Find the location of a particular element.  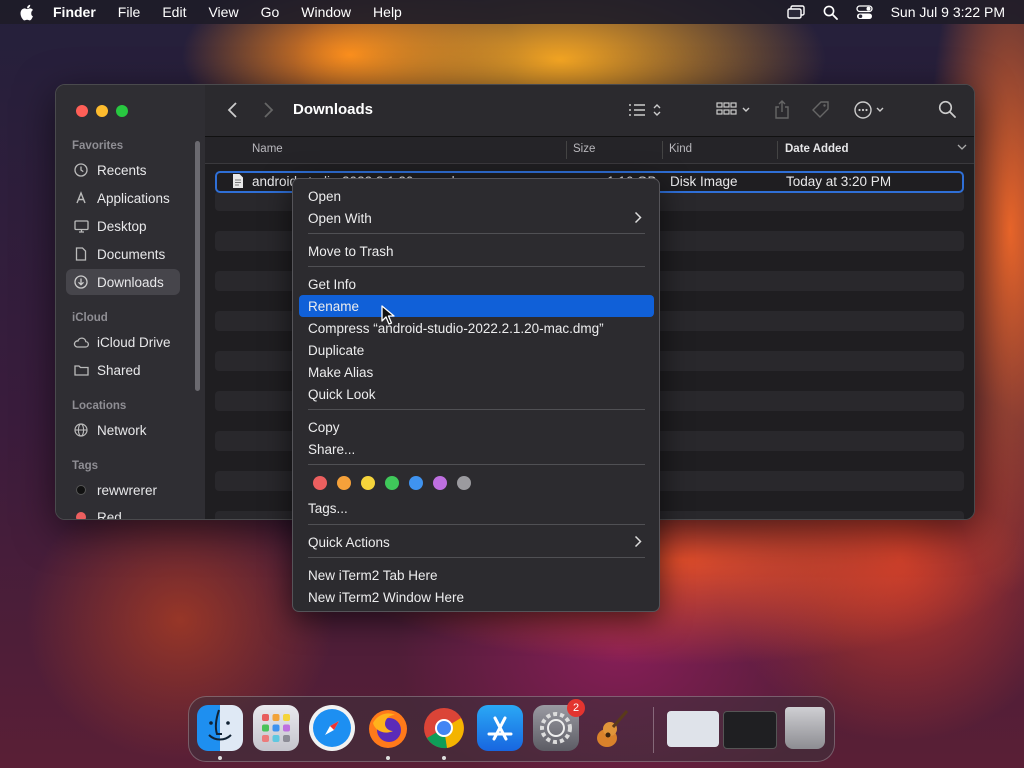

zoom-button is located at coordinates (122, 111).